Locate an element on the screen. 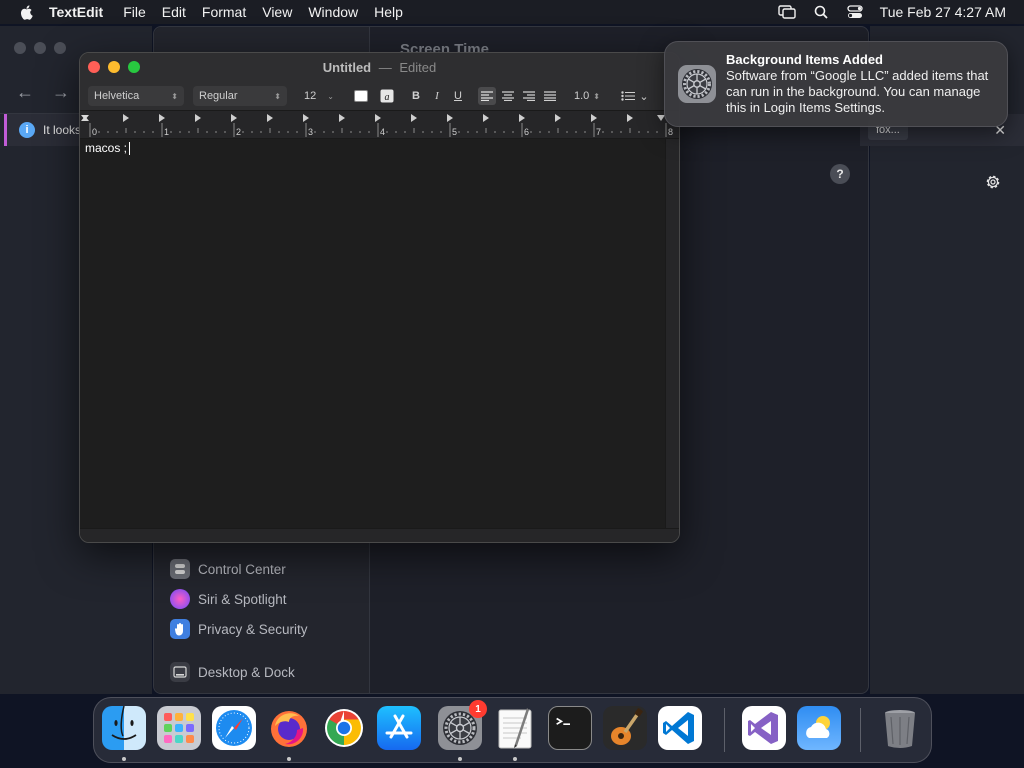  dock-app-store is located at coordinates (399, 728).